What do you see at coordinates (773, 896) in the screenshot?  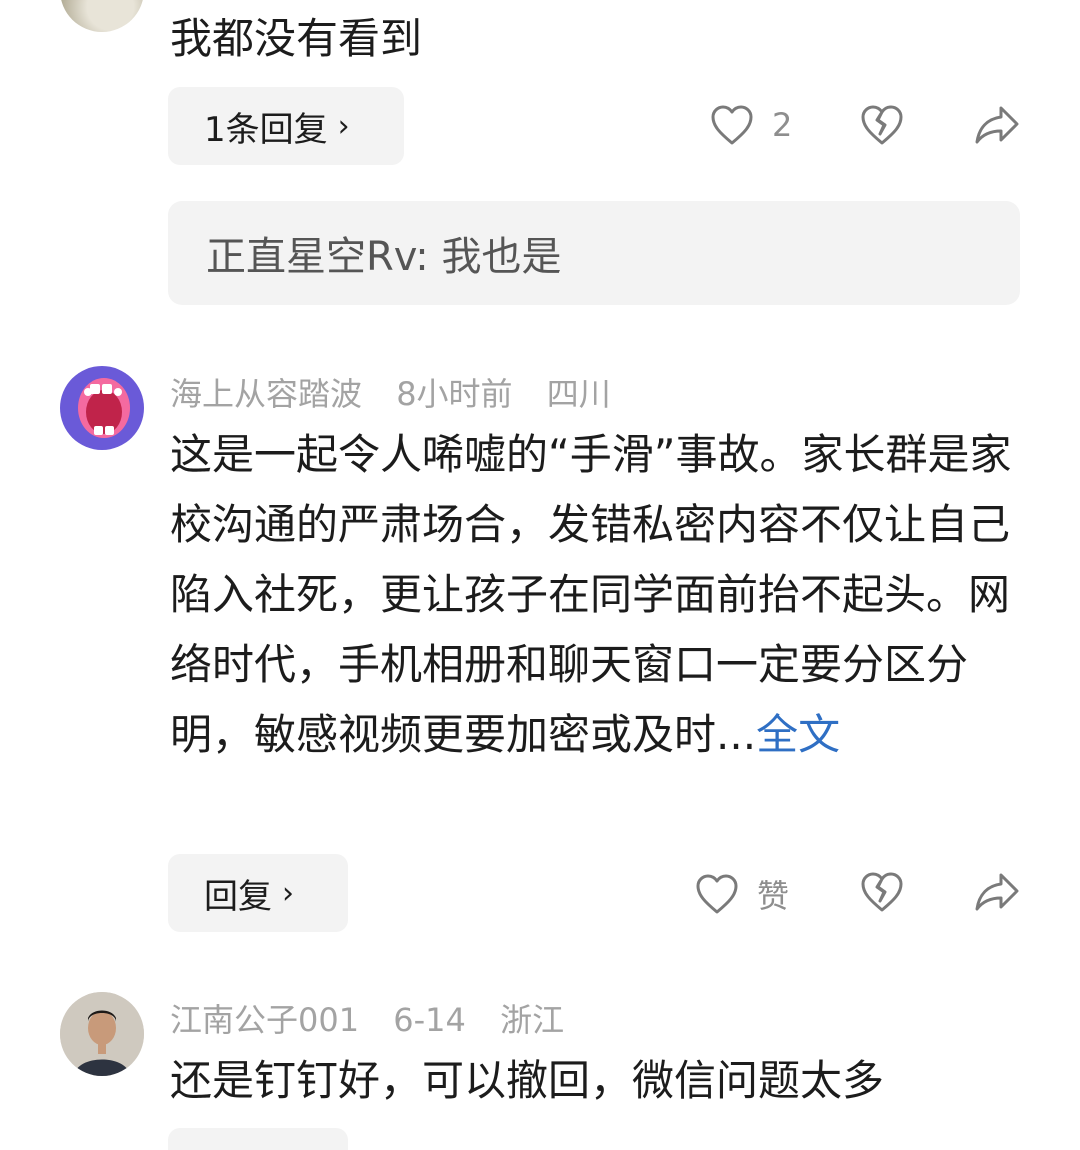 I see `like-label: 赞` at bounding box center [773, 896].